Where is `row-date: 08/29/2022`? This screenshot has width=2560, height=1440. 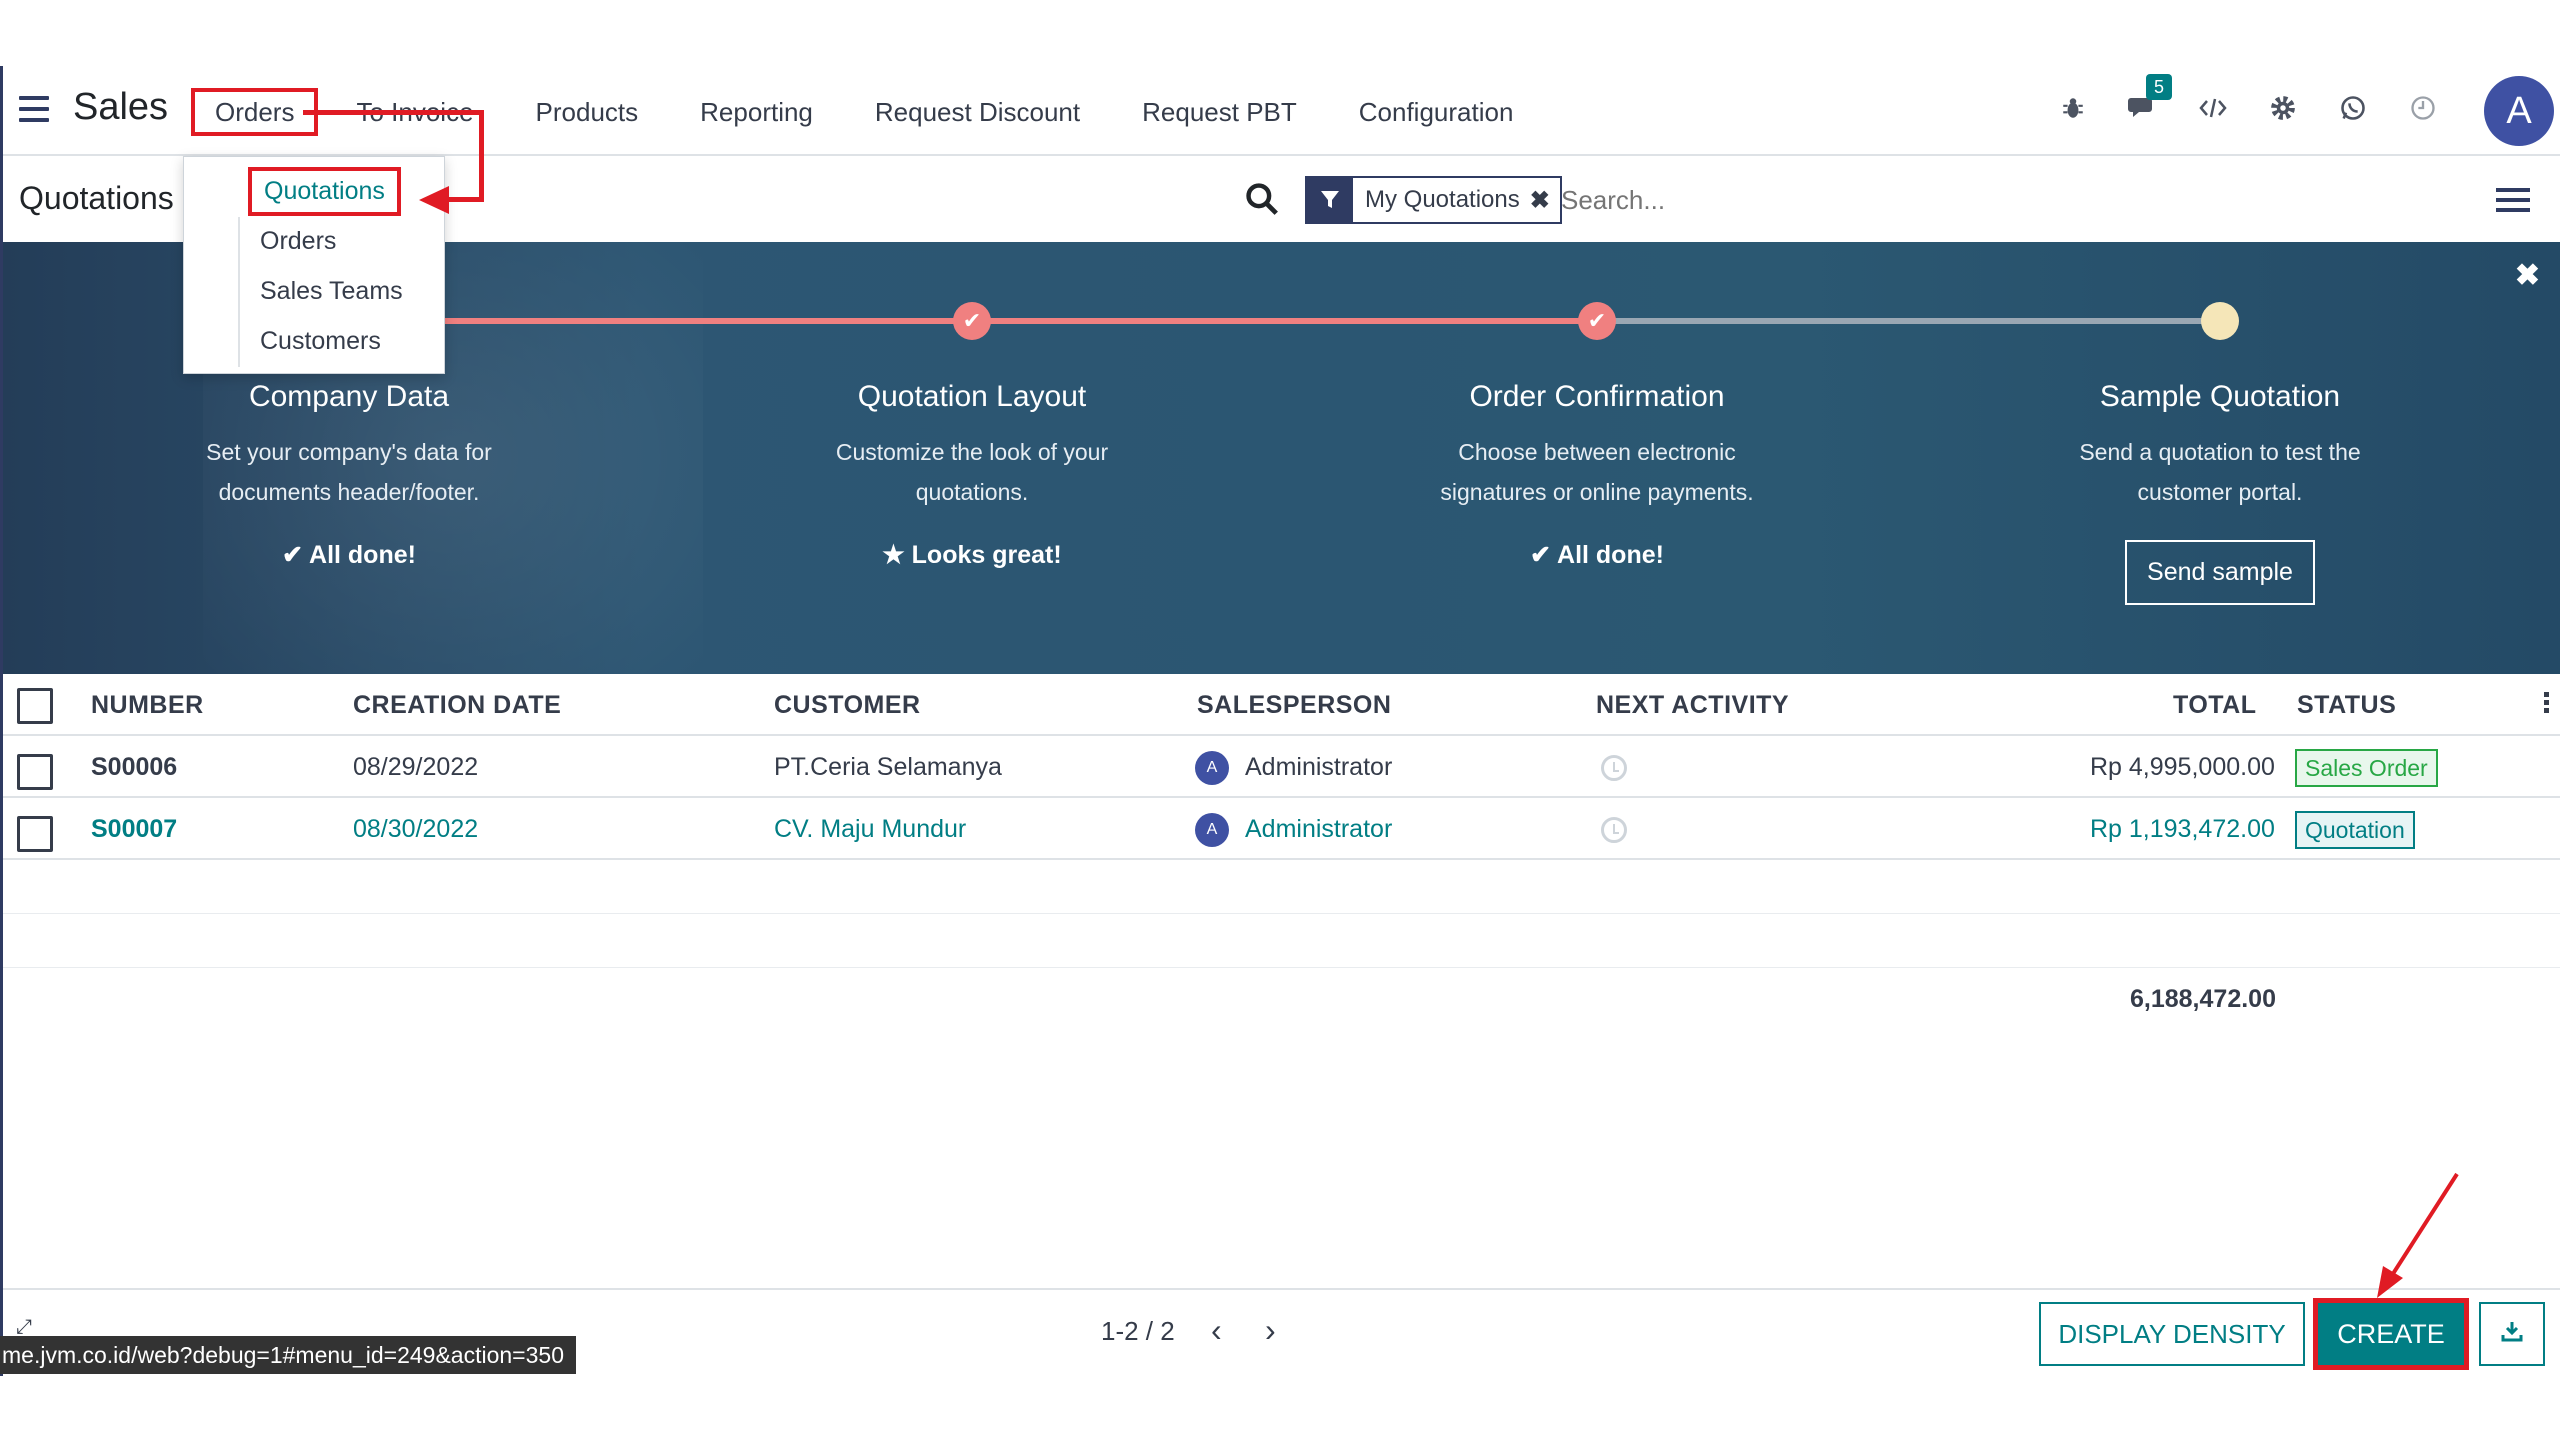
row-date: 08/29/2022 is located at coordinates (416, 767).